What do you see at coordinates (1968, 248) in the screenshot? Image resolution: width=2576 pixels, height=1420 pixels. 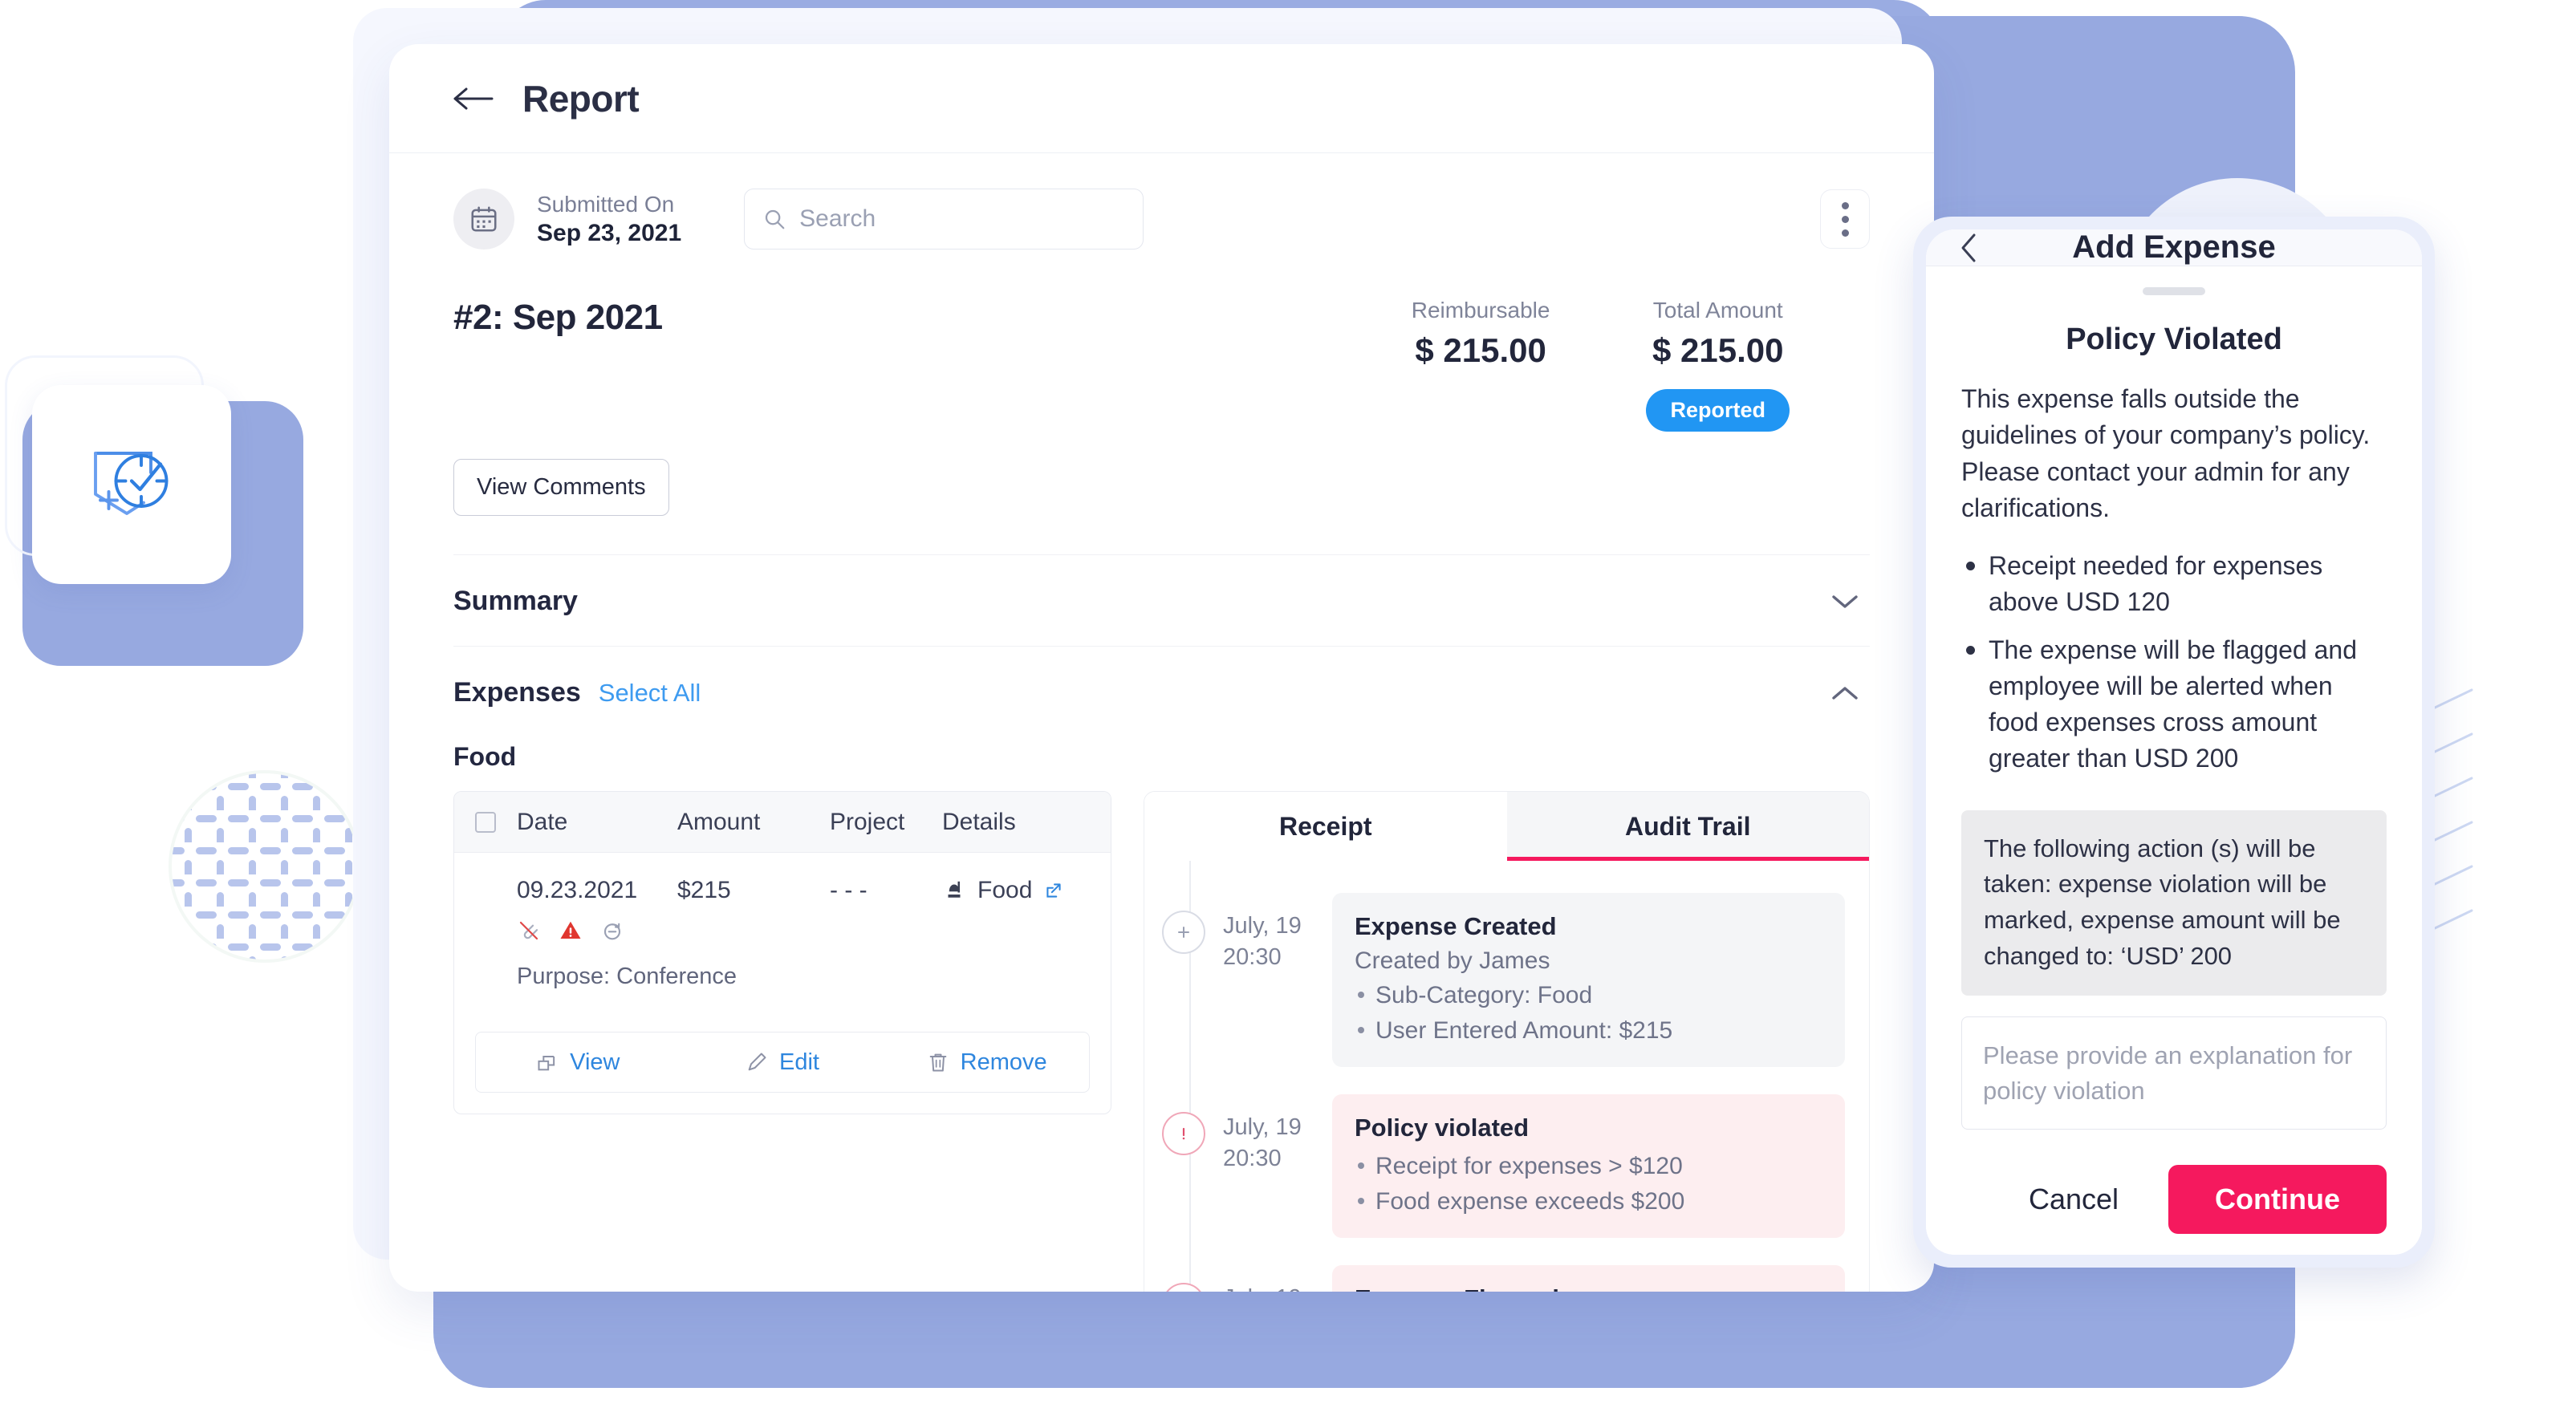 I see `chevron-left-icon` at bounding box center [1968, 248].